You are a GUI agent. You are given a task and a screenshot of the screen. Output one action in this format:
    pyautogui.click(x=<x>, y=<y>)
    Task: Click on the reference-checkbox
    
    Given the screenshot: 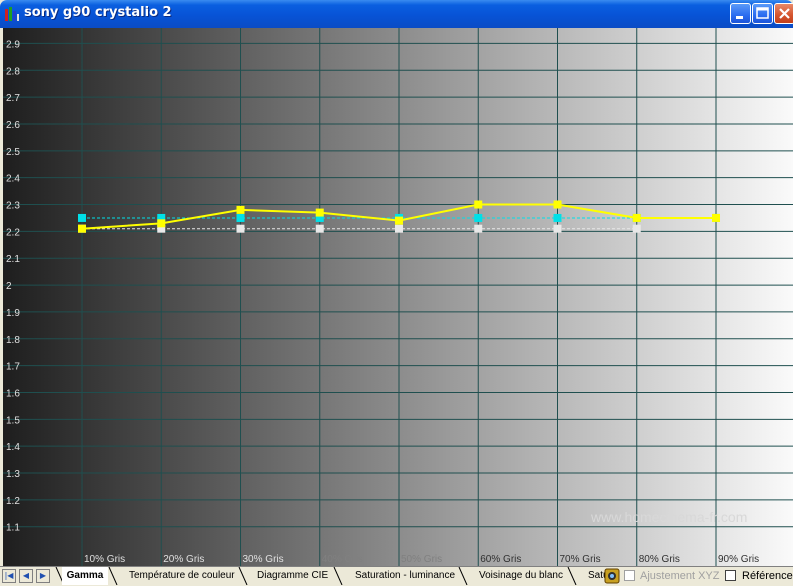 What is the action you would take?
    pyautogui.click(x=730, y=575)
    